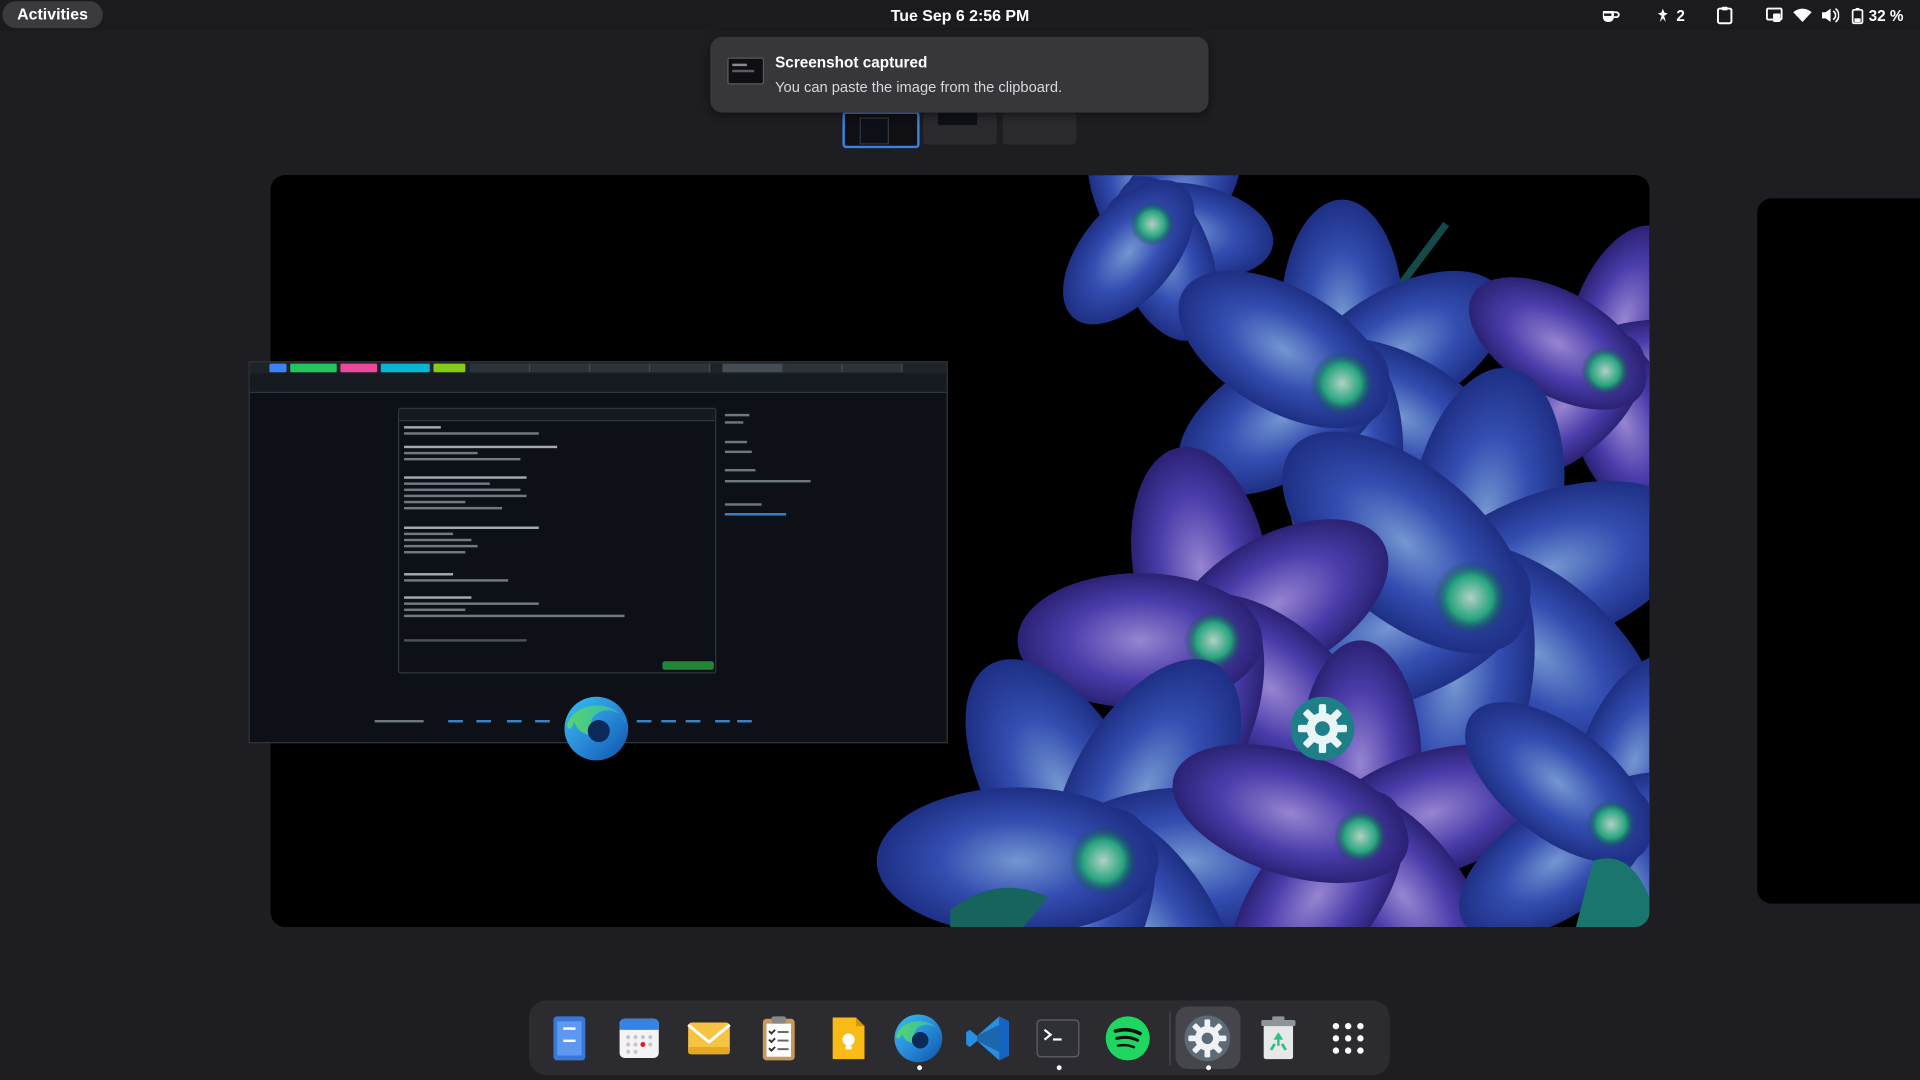 The height and width of the screenshot is (1080, 1920). What do you see at coordinates (1278, 1038) in the screenshot?
I see `recycle-bin-icon` at bounding box center [1278, 1038].